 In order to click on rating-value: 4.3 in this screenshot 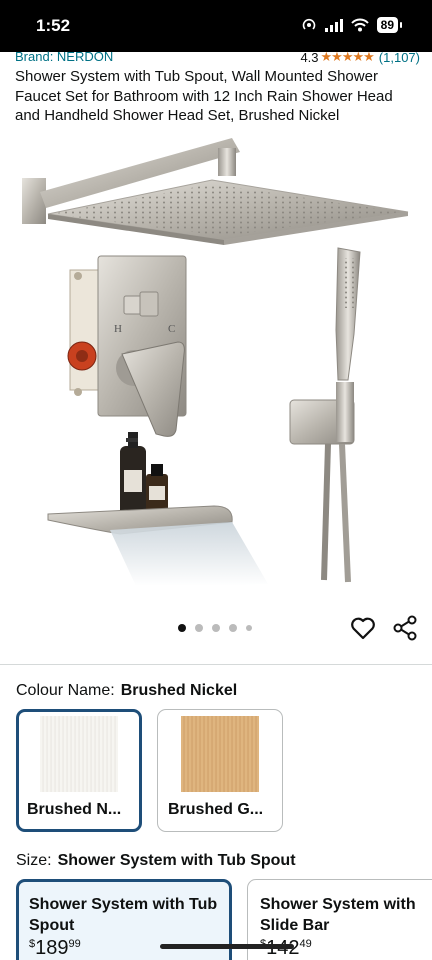, I will do `click(309, 57)`.